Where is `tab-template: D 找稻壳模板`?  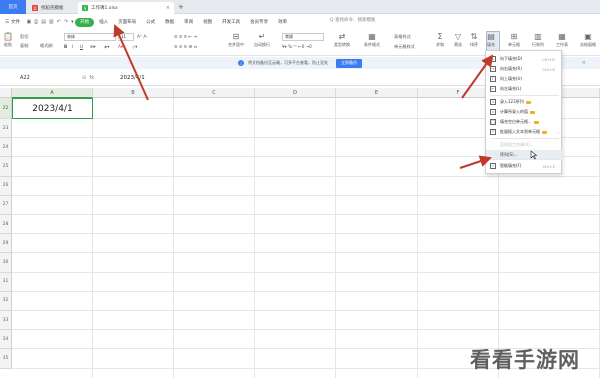
tab-template: D 找稻壳模板 is located at coordinates (48, 8).